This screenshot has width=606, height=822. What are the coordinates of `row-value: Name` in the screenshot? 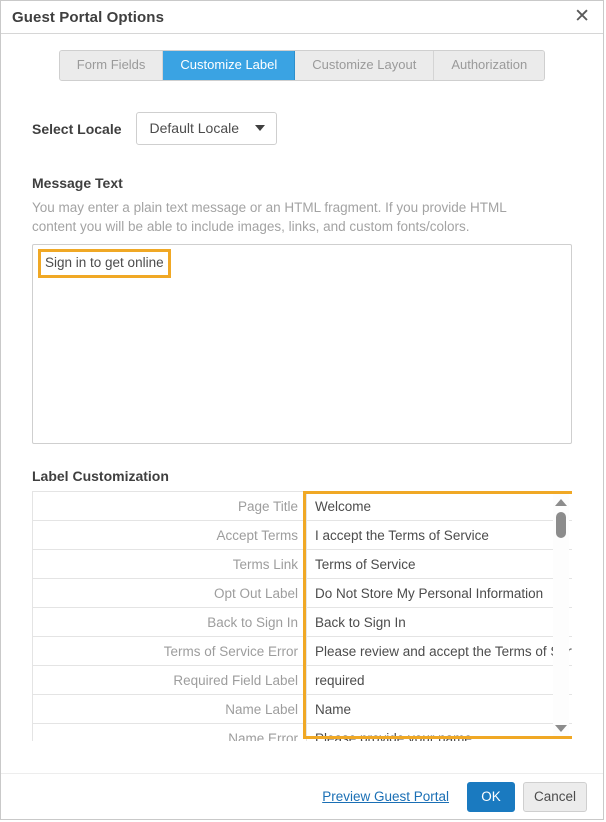 It's located at (439, 709).